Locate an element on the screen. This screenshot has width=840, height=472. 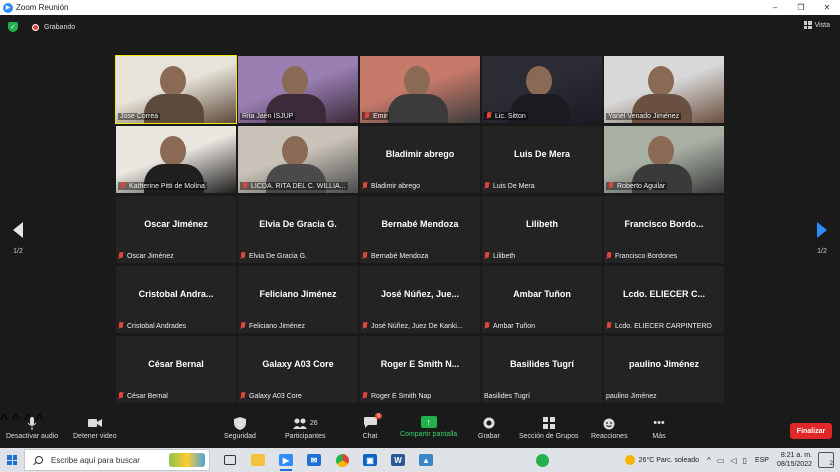
chat-button: 6 Chat is located at coordinates (372, 426).